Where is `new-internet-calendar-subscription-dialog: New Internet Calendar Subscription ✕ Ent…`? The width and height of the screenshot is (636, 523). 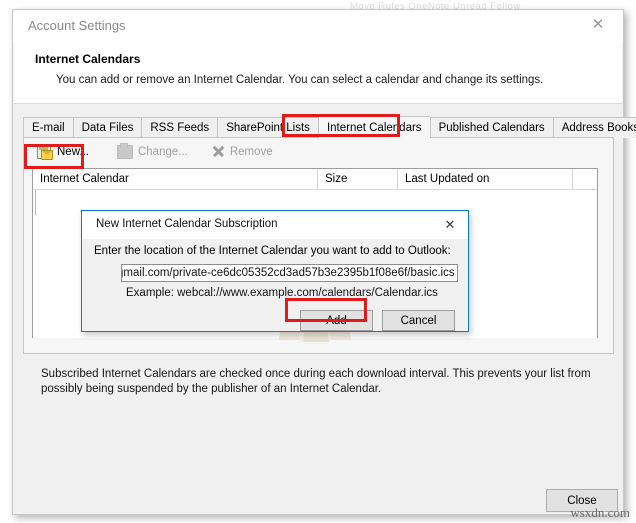 new-internet-calendar-subscription-dialog: New Internet Calendar Subscription ✕ Ent… is located at coordinates (275, 271).